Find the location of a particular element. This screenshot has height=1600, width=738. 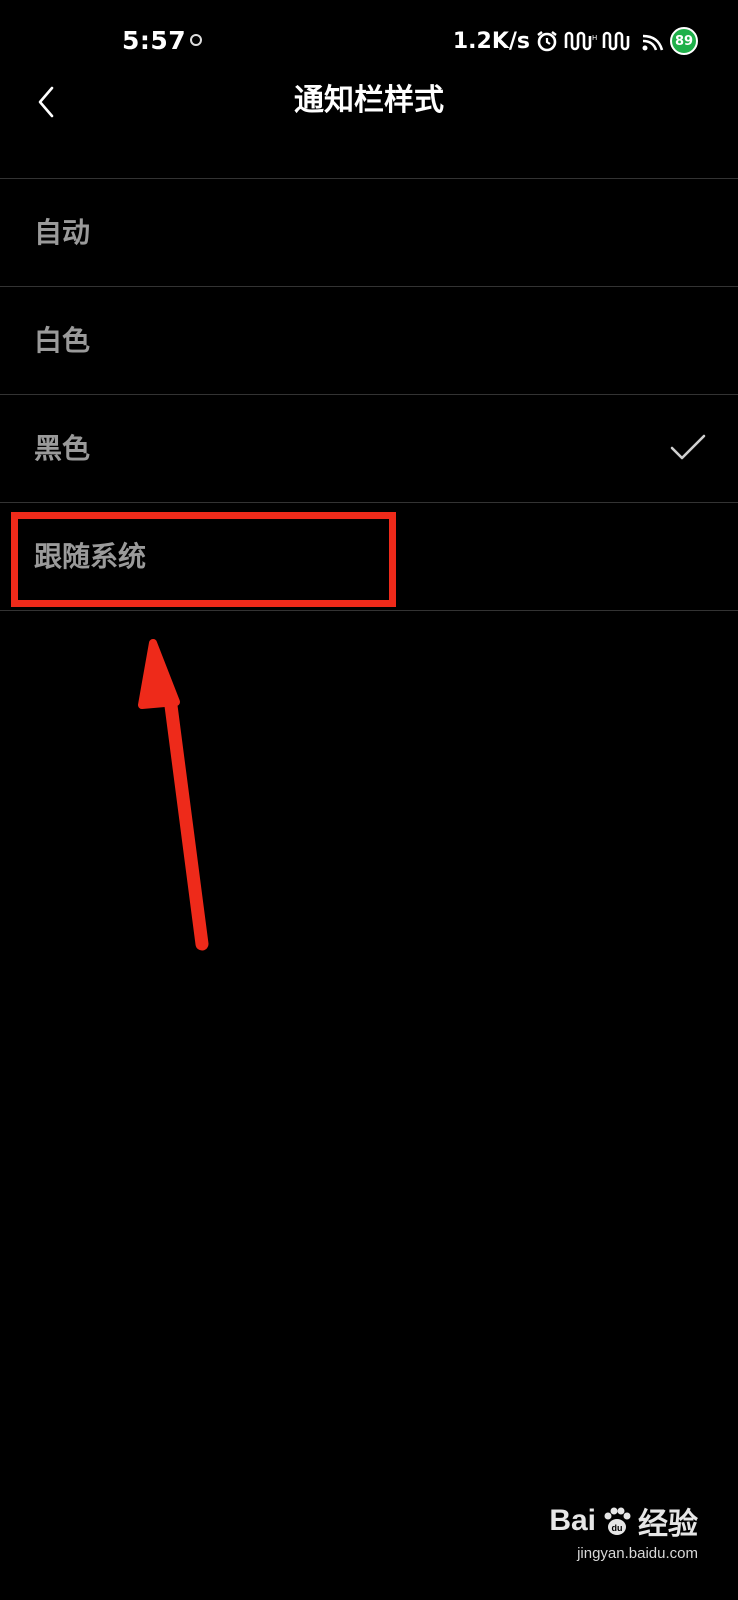

watermark-logo-text2: 经验 is located at coordinates (668, 1524).